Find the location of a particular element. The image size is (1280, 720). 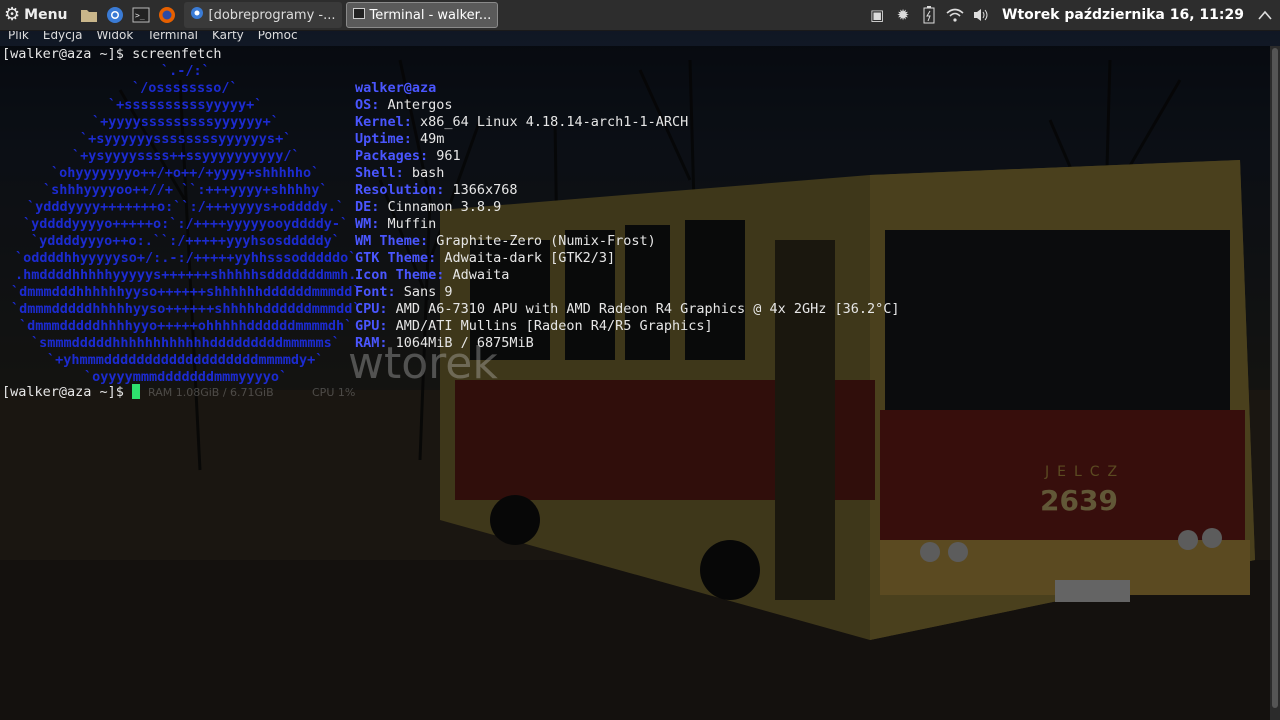

logo-line: `+ysyyyyssss++ssyyyyyyyyyy/` is located at coordinates (186, 156).